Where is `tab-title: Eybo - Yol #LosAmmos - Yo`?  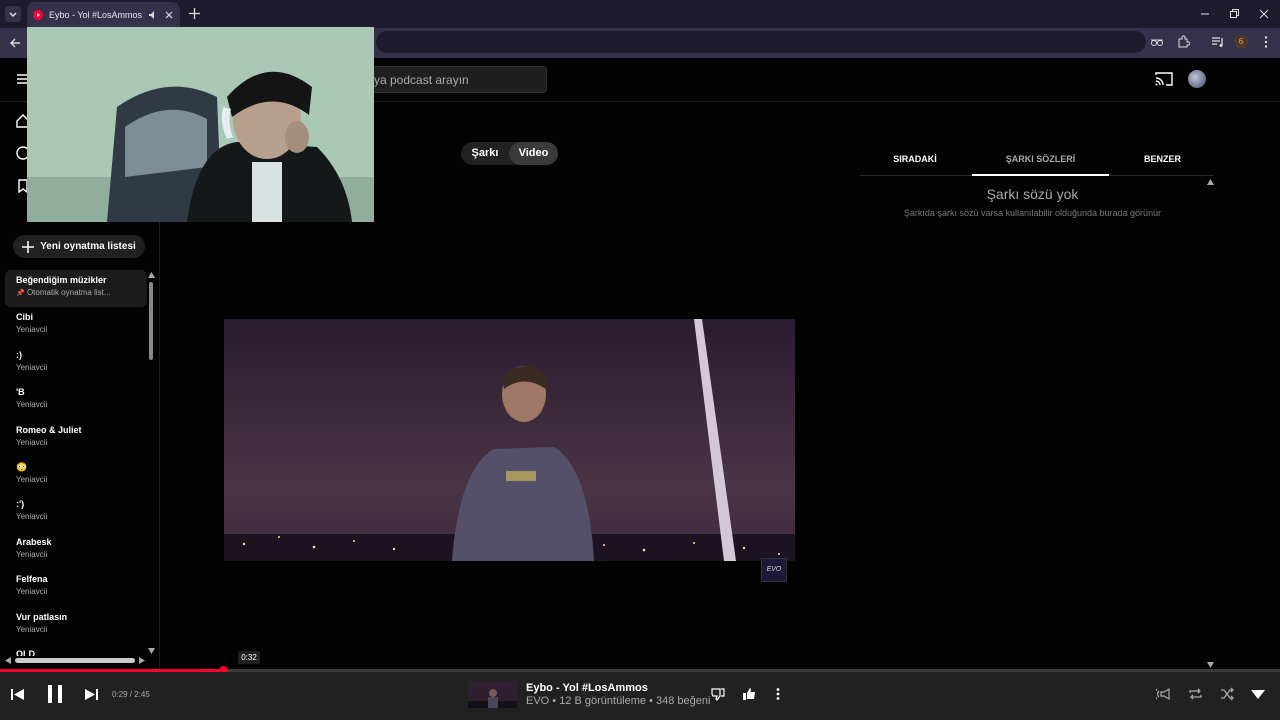 tab-title: Eybo - Yol #LosAmmos - Yo is located at coordinates (95, 15).